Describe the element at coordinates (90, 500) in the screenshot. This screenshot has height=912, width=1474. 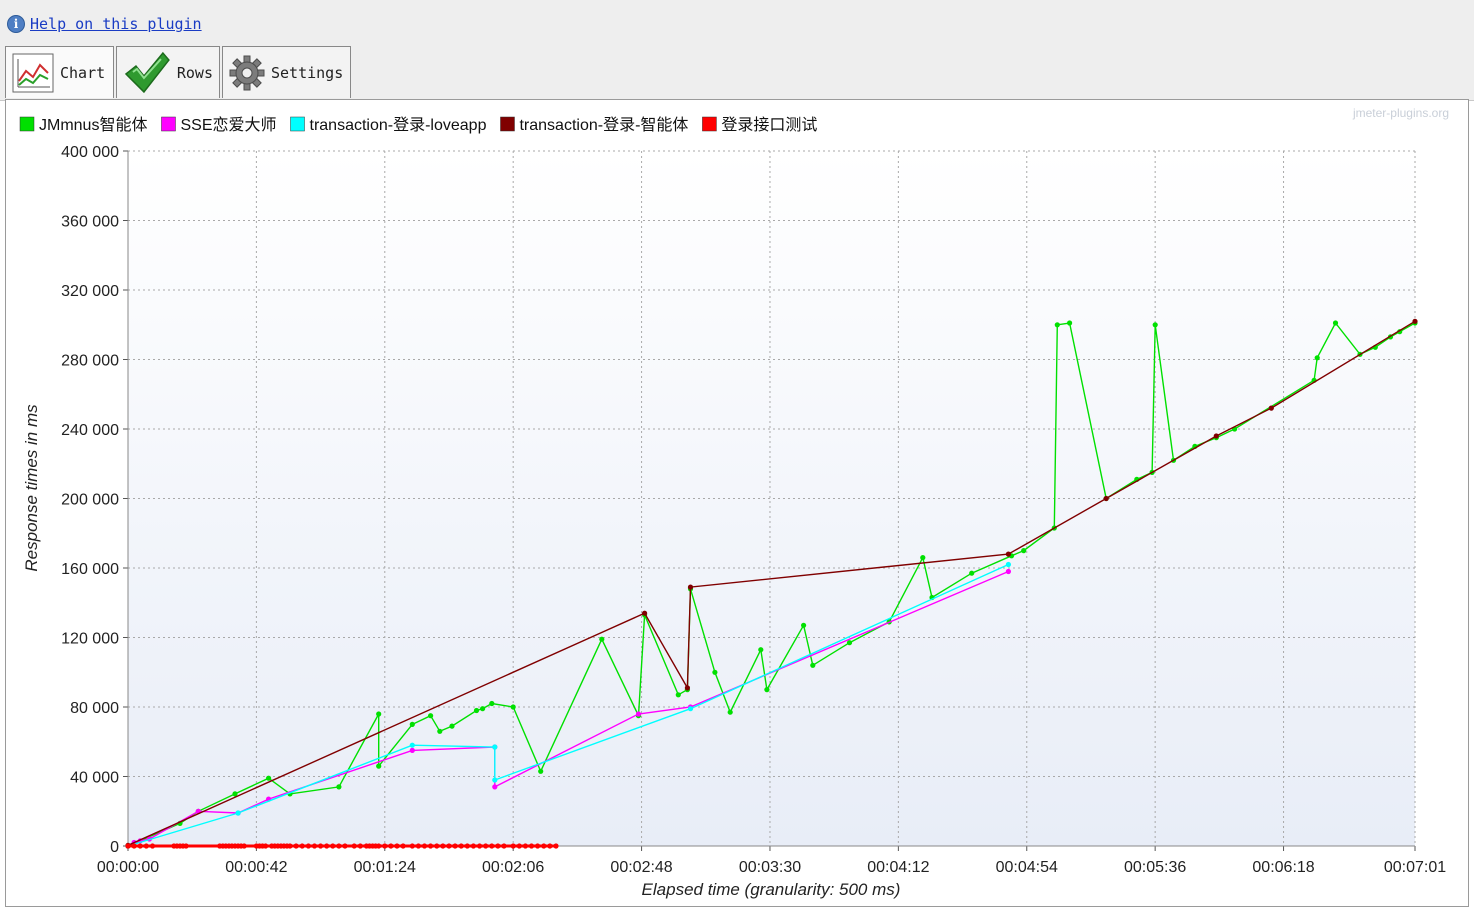
I see `y-tick-label: 200 000` at that location.